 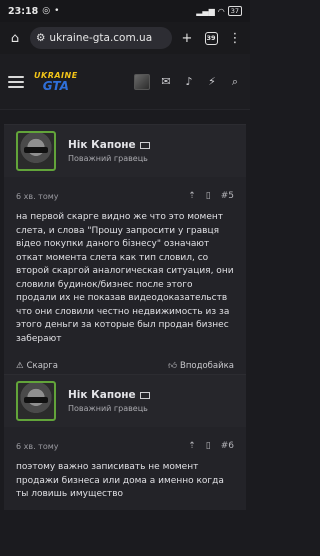 I want to click on site-logo: UKRAINE GTA, so click(x=56, y=82).